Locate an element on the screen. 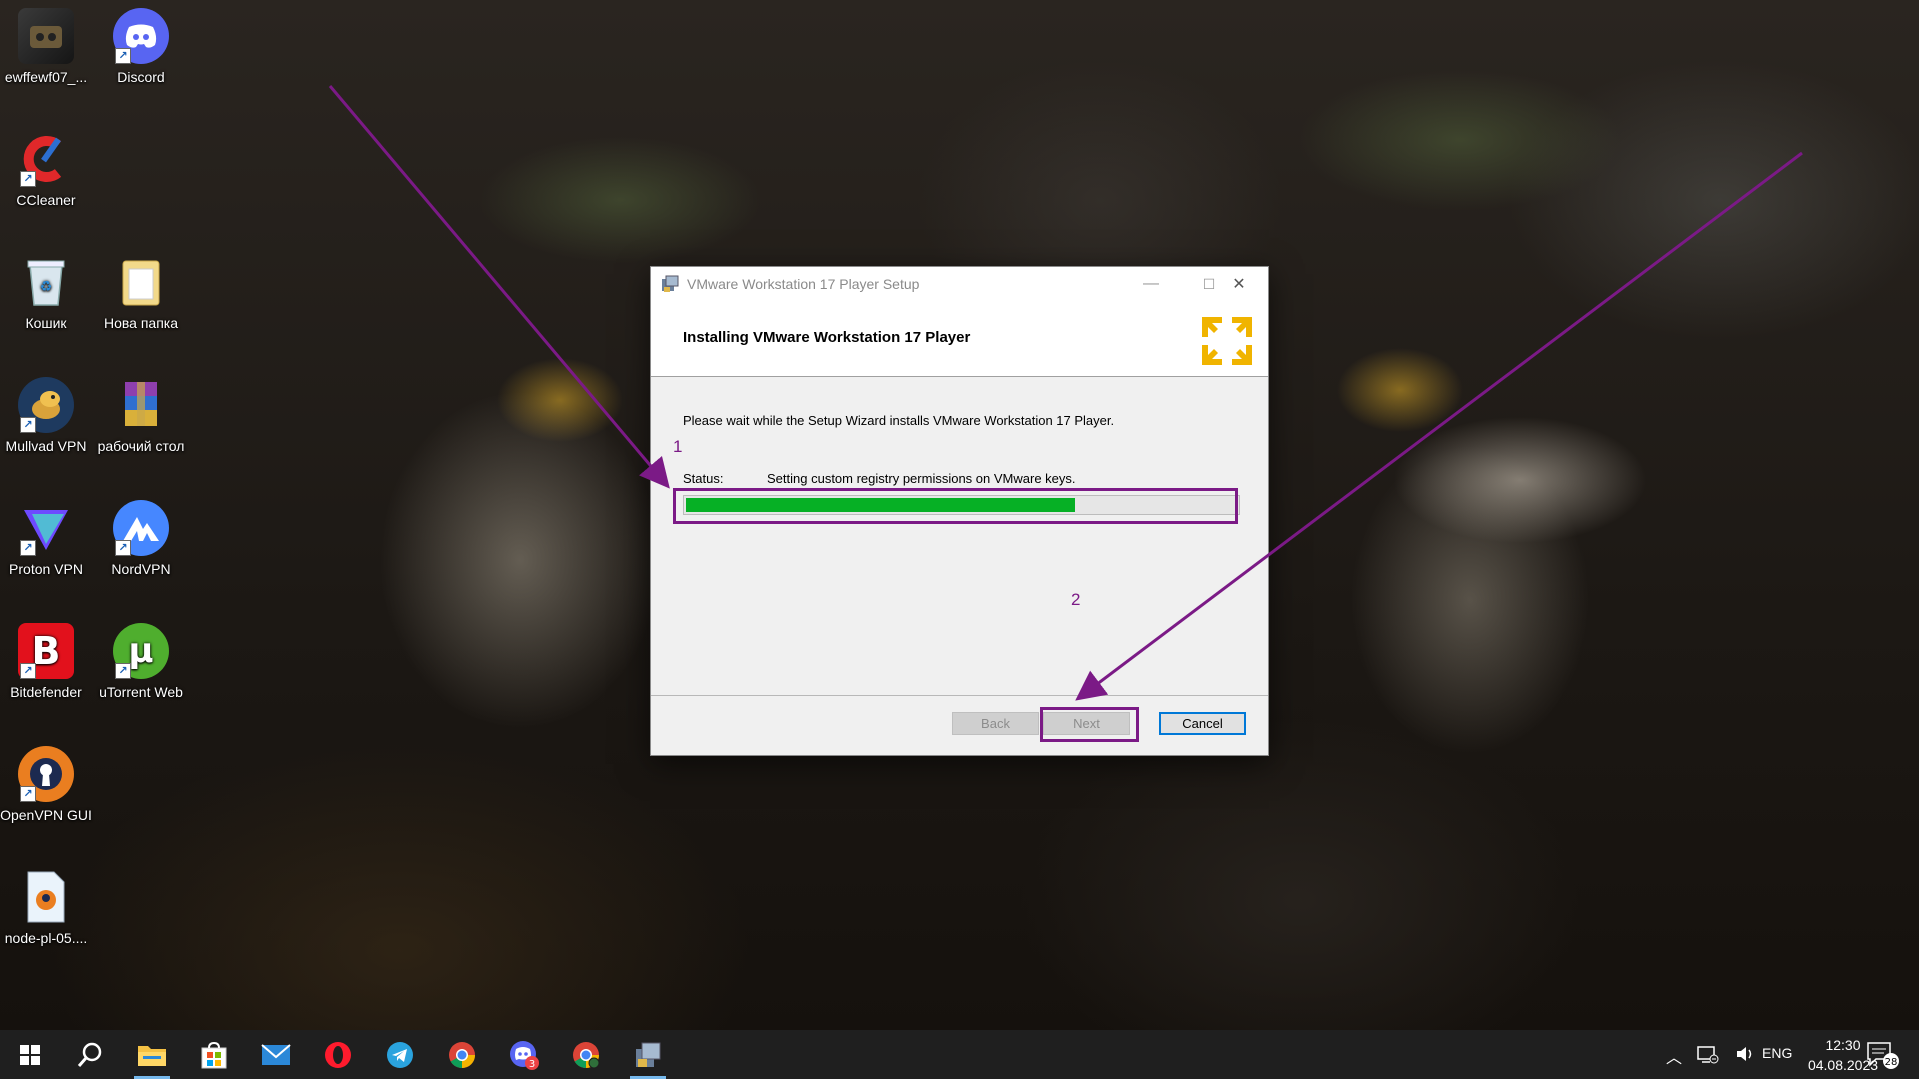  telegram-icon is located at coordinates (400, 1054).